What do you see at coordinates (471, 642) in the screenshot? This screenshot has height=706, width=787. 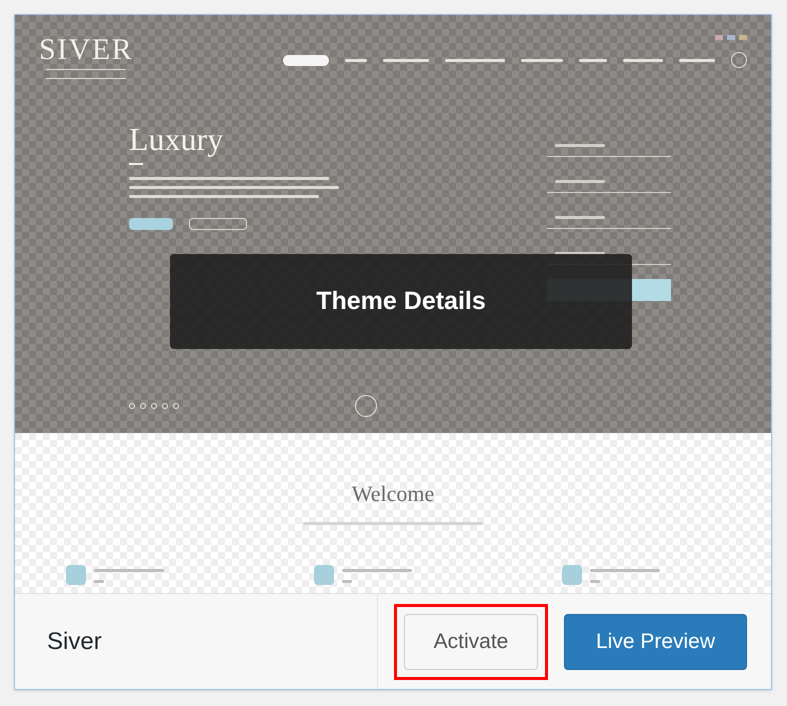 I see `activate-button: Activate` at bounding box center [471, 642].